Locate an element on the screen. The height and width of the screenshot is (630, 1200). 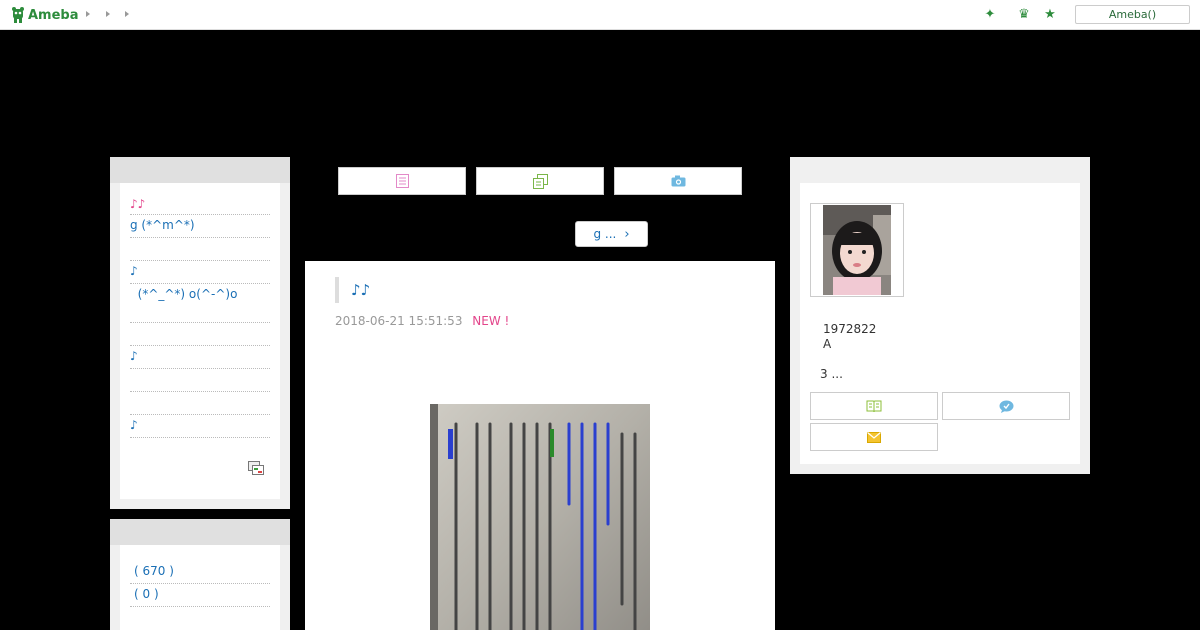
article-date: 2018-06-21 15:51:53 is located at coordinates (399, 321).